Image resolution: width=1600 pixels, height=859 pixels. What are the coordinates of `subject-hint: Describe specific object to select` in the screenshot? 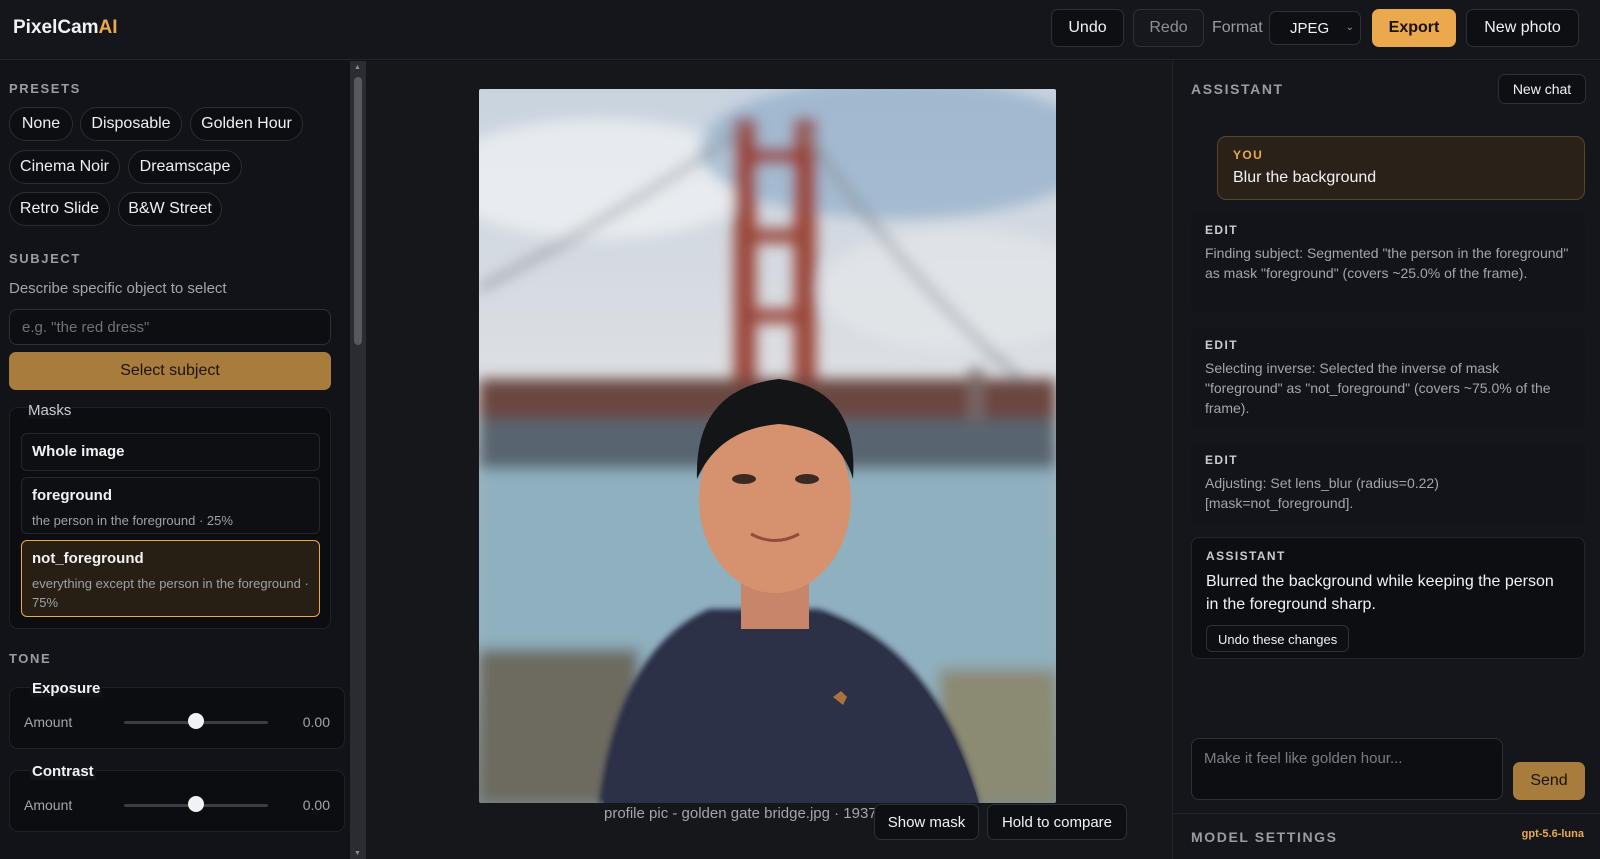 It's located at (118, 288).